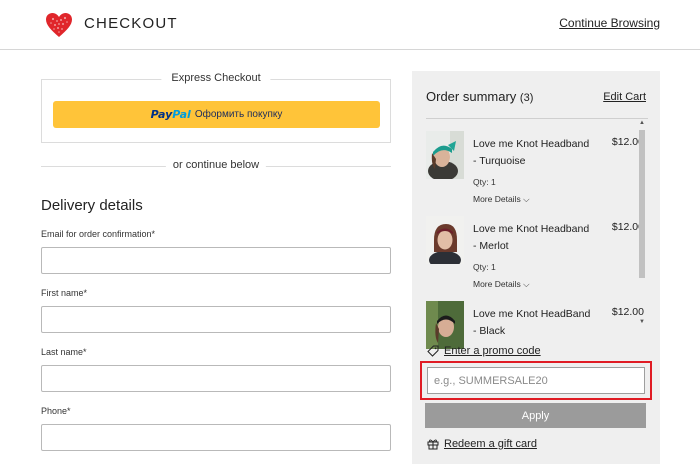  What do you see at coordinates (642, 204) in the screenshot?
I see `scrollbar-thumb` at bounding box center [642, 204].